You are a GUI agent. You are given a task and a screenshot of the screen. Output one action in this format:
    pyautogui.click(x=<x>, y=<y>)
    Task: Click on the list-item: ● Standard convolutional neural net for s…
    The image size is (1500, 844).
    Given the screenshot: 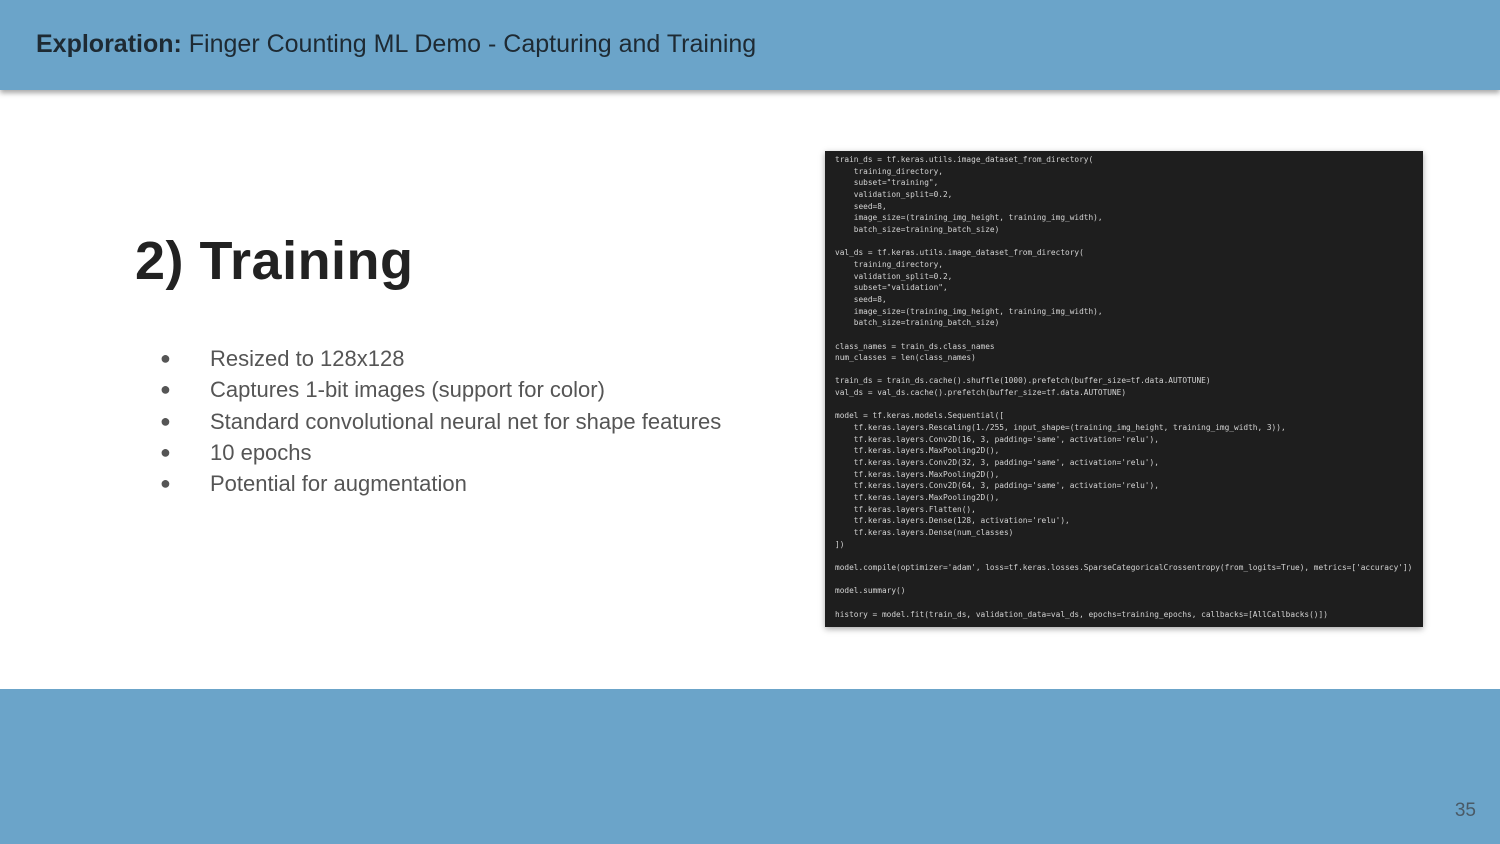 What is the action you would take?
    pyautogui.click(x=440, y=421)
    